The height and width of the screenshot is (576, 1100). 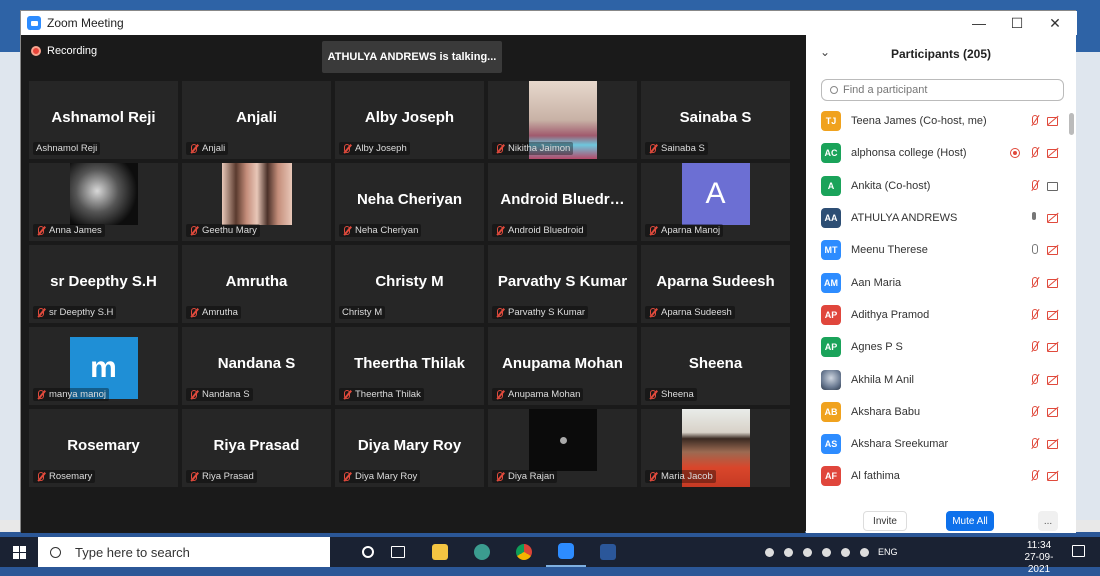 What do you see at coordinates (256, 120) in the screenshot?
I see `video-tile: Anjali Anjali` at bounding box center [256, 120].